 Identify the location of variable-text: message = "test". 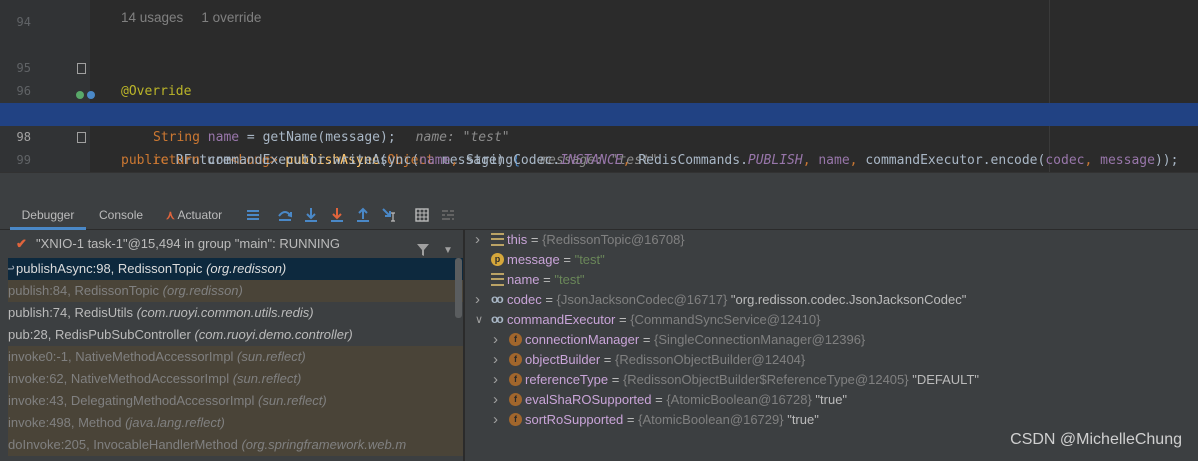
(556, 259).